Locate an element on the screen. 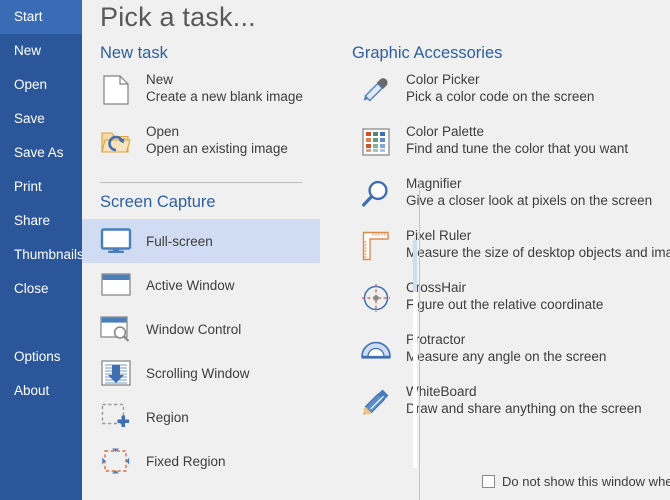 The height and width of the screenshot is (500, 670). accessory-whiteboard-title: WhiteBoard is located at coordinates (441, 391).